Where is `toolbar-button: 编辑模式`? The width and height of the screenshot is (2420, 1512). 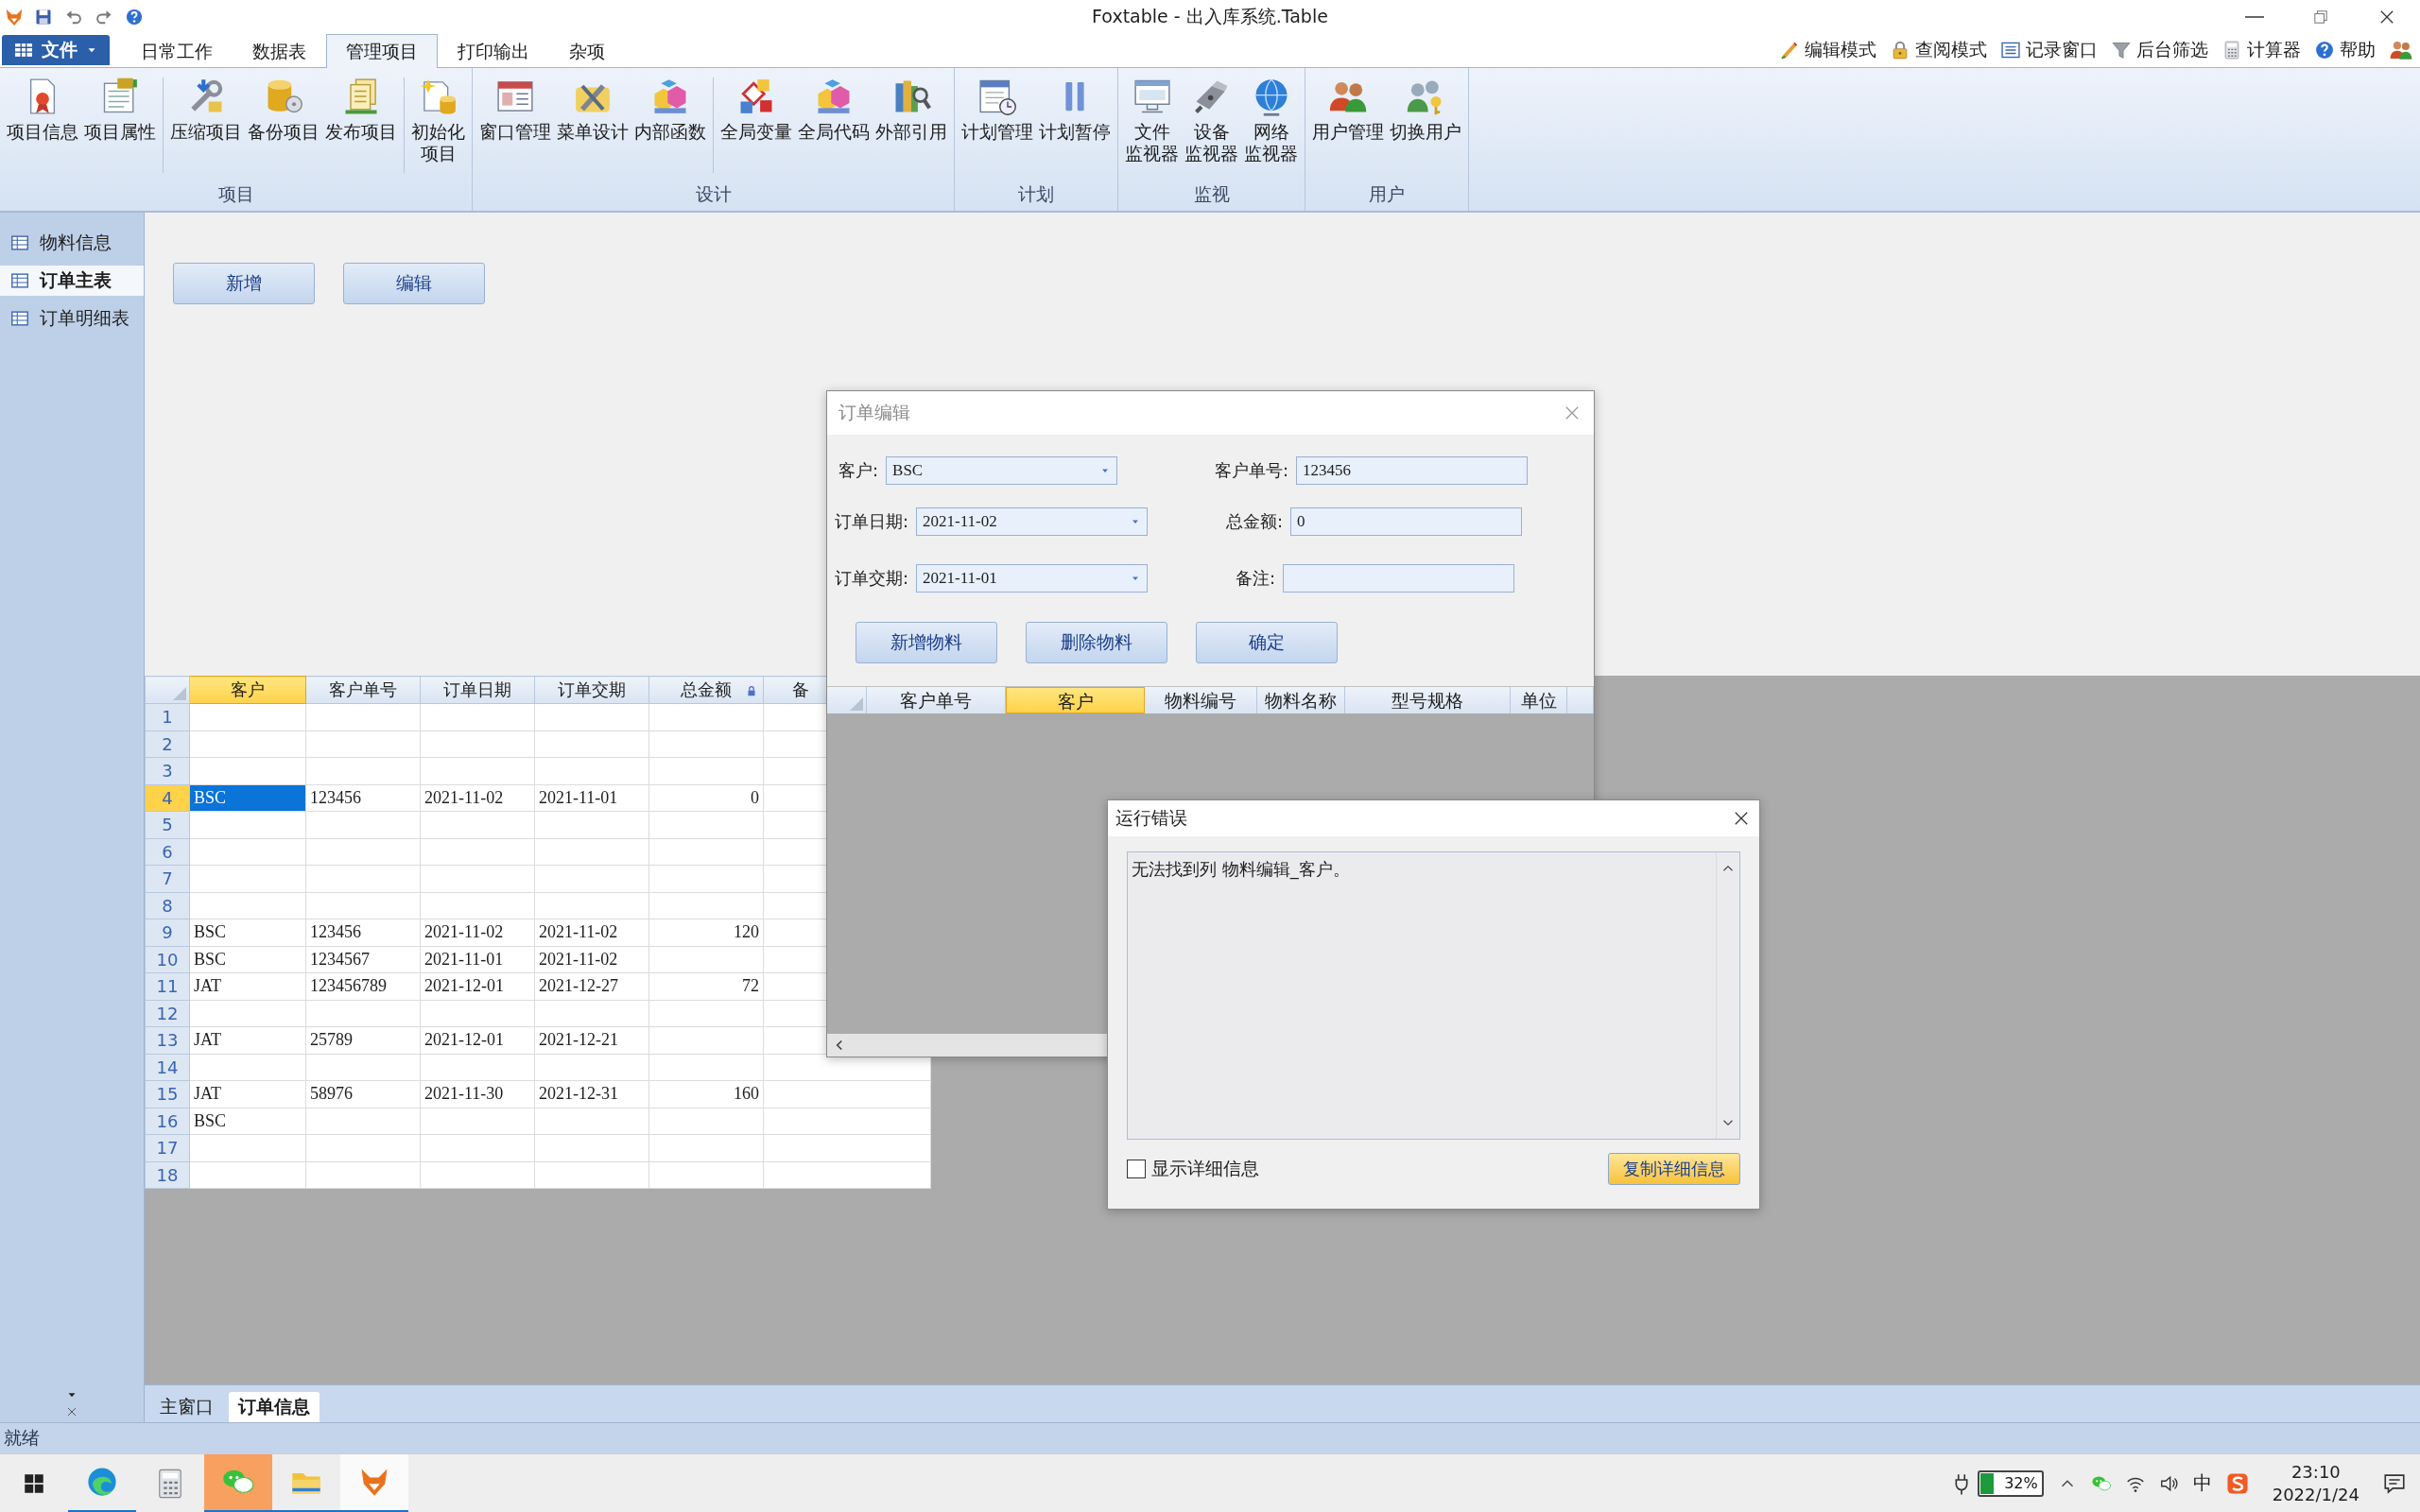 toolbar-button: 编辑模式 is located at coordinates (1827, 50).